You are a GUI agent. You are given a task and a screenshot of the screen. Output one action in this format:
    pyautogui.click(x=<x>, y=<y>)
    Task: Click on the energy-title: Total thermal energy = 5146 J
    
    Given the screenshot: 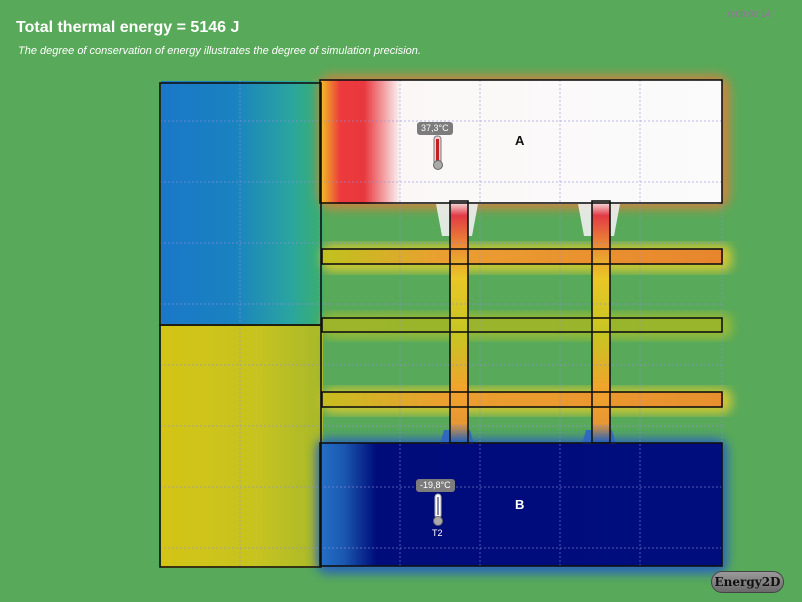 What is the action you would take?
    pyautogui.click(x=128, y=27)
    